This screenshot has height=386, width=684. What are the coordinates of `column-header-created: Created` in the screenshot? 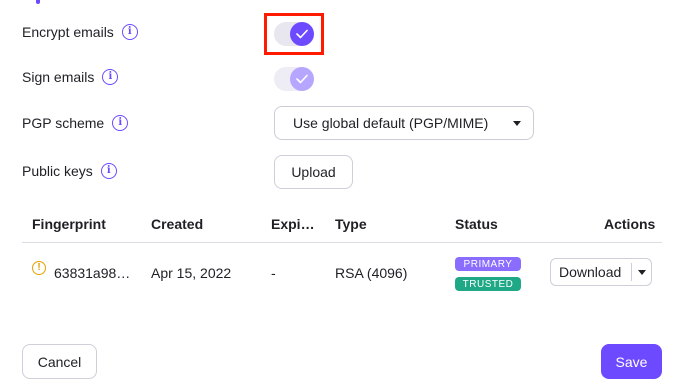 It's located at (177, 224).